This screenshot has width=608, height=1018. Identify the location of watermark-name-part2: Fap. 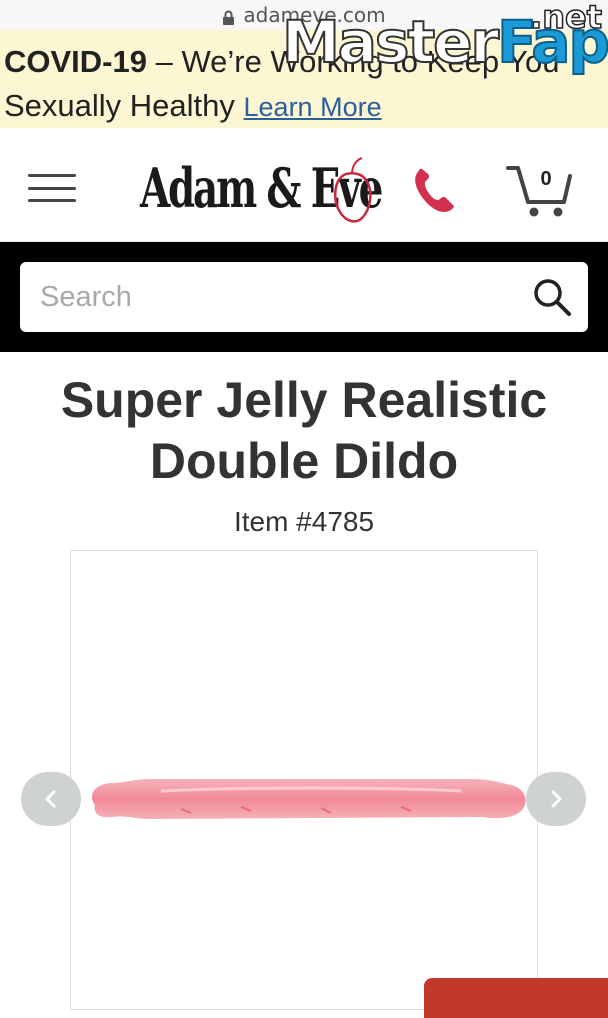
(552, 42).